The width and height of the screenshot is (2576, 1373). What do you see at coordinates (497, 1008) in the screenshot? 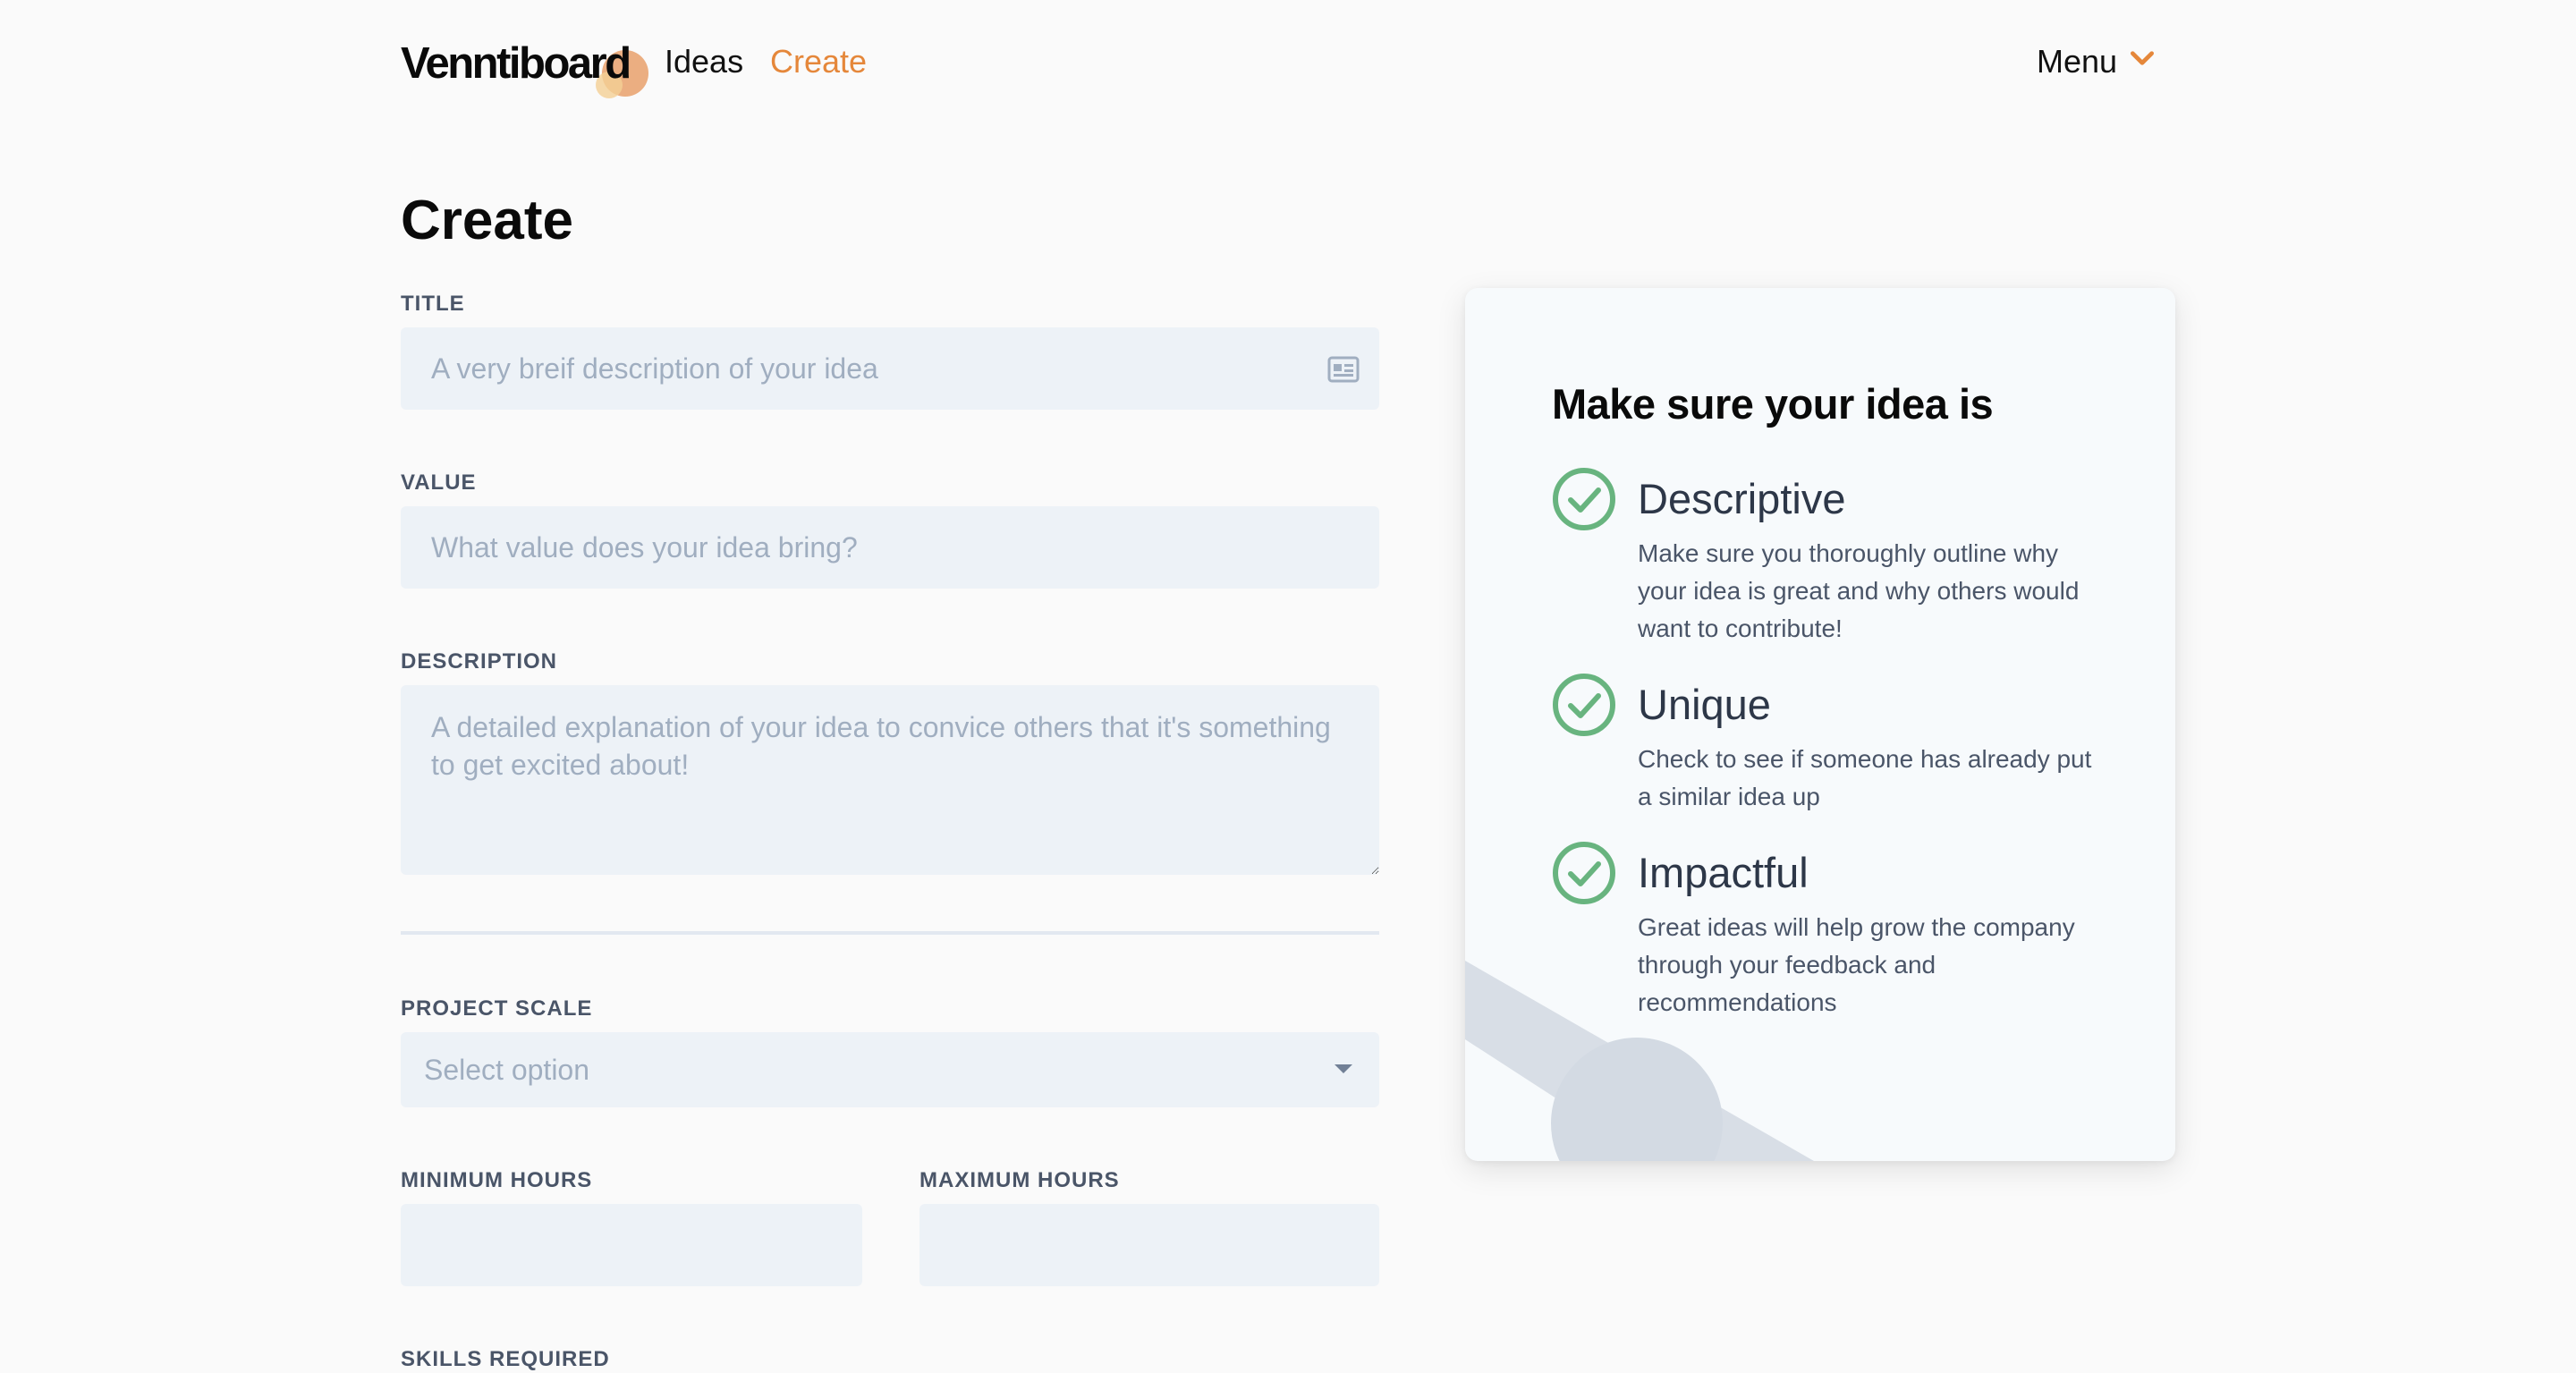
I see `project-scale-label: PROJECT SCALE` at bounding box center [497, 1008].